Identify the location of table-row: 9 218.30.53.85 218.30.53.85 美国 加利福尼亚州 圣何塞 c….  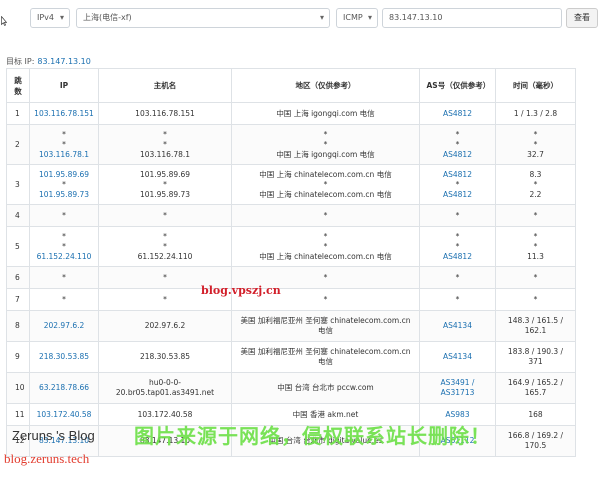
(291, 357).